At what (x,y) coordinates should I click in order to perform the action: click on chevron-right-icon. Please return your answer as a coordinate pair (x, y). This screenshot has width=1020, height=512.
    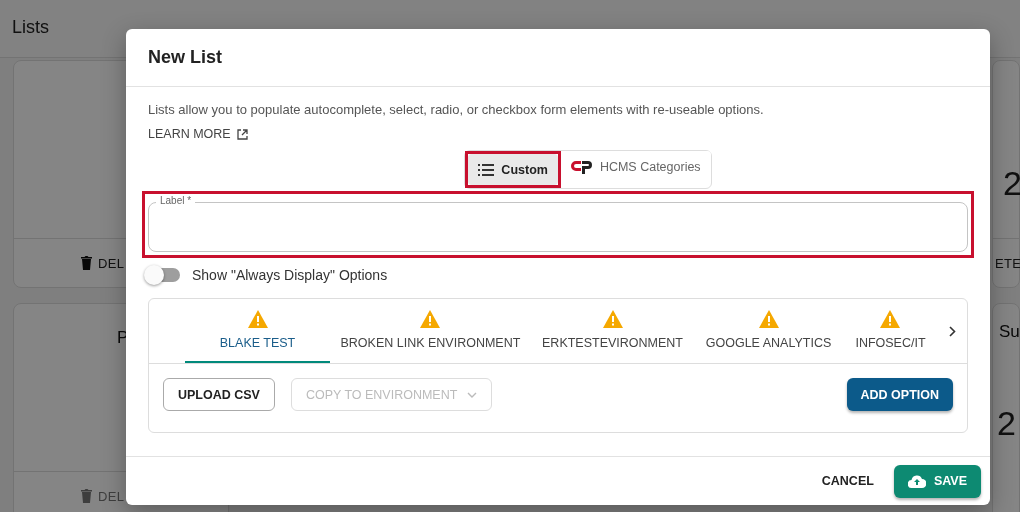
    Looking at the image, I should click on (953, 331).